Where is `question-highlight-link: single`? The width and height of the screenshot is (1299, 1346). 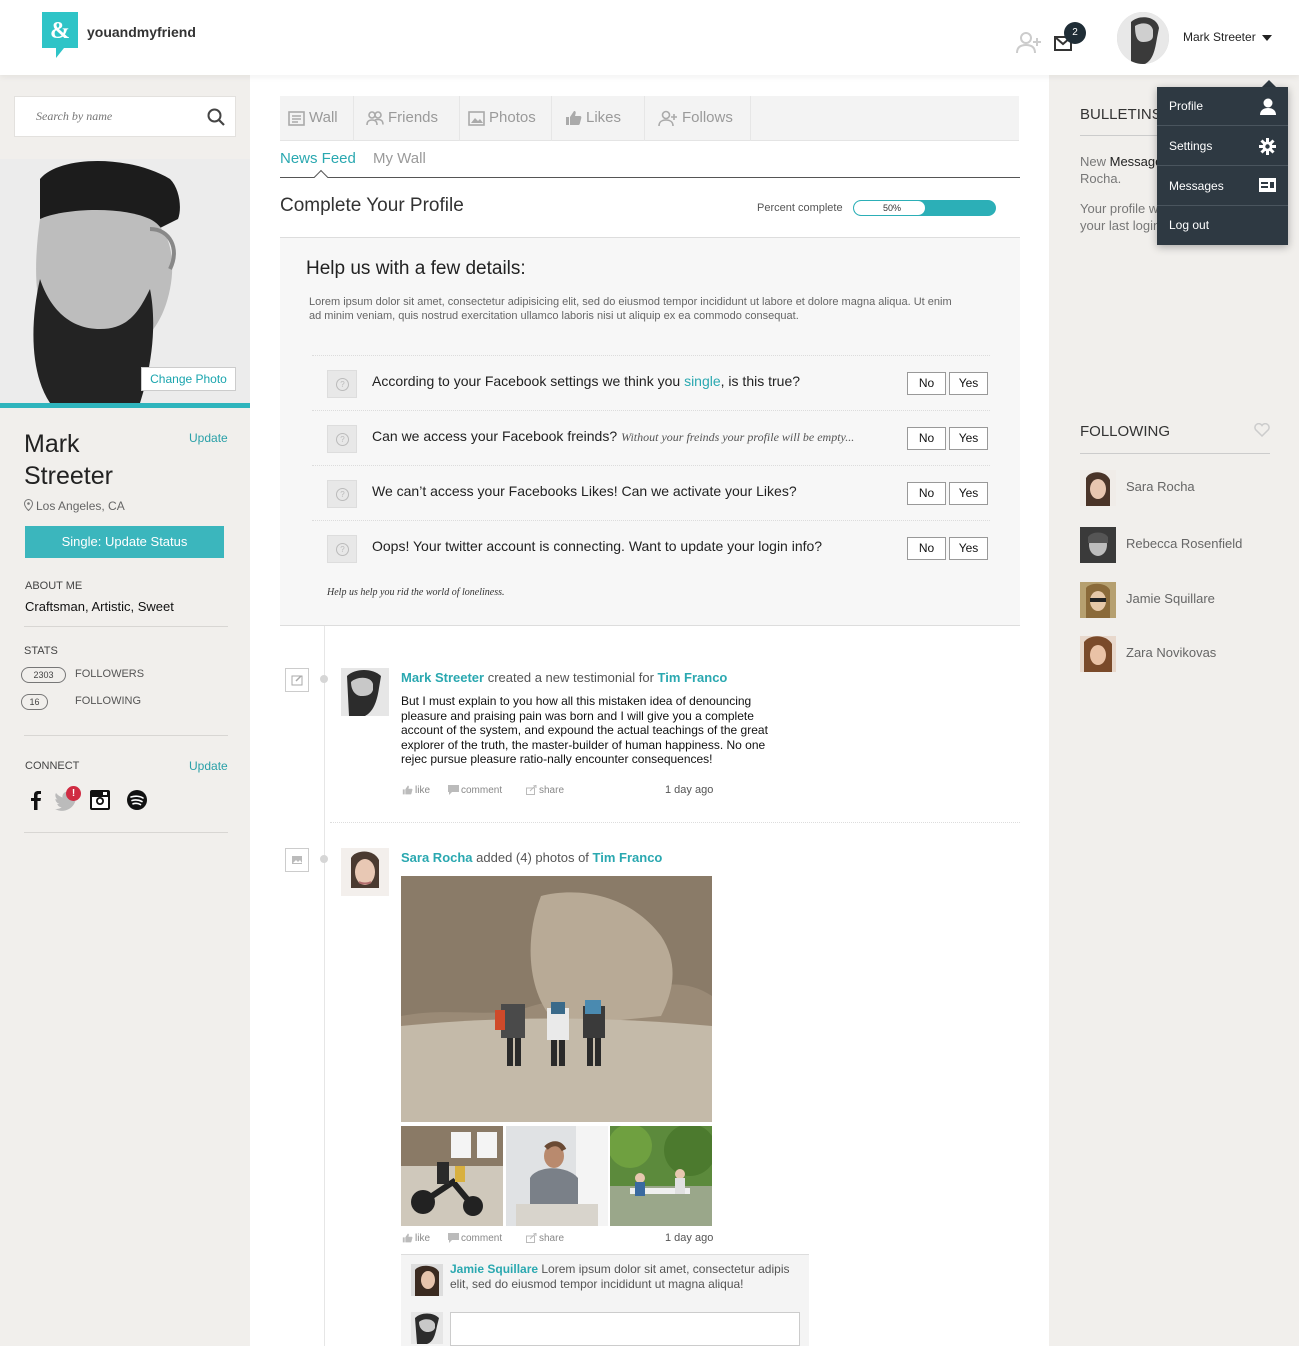 question-highlight-link: single is located at coordinates (702, 381).